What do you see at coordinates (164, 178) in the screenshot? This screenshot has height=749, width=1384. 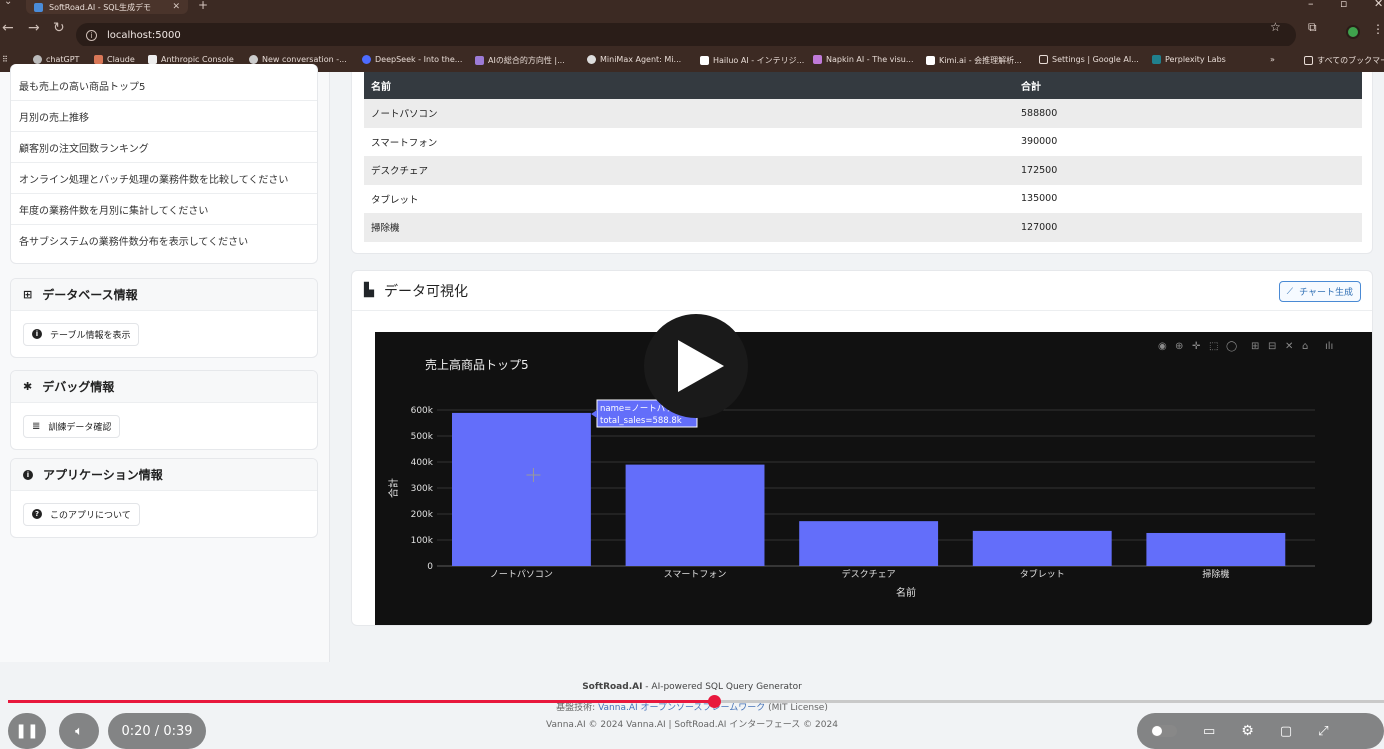 I see `question-item: オンライン処理とバッチ処理の業務件数を比較してください` at bounding box center [164, 178].